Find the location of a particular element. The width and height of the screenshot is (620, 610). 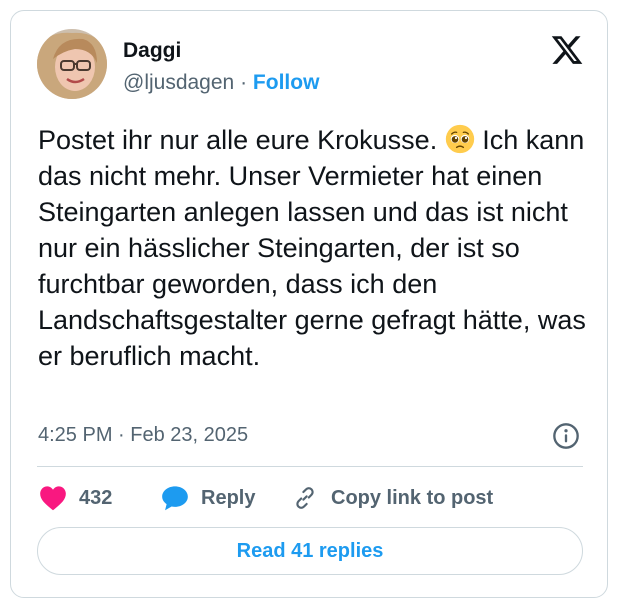

reply-bubble-icon is located at coordinates (175, 498).